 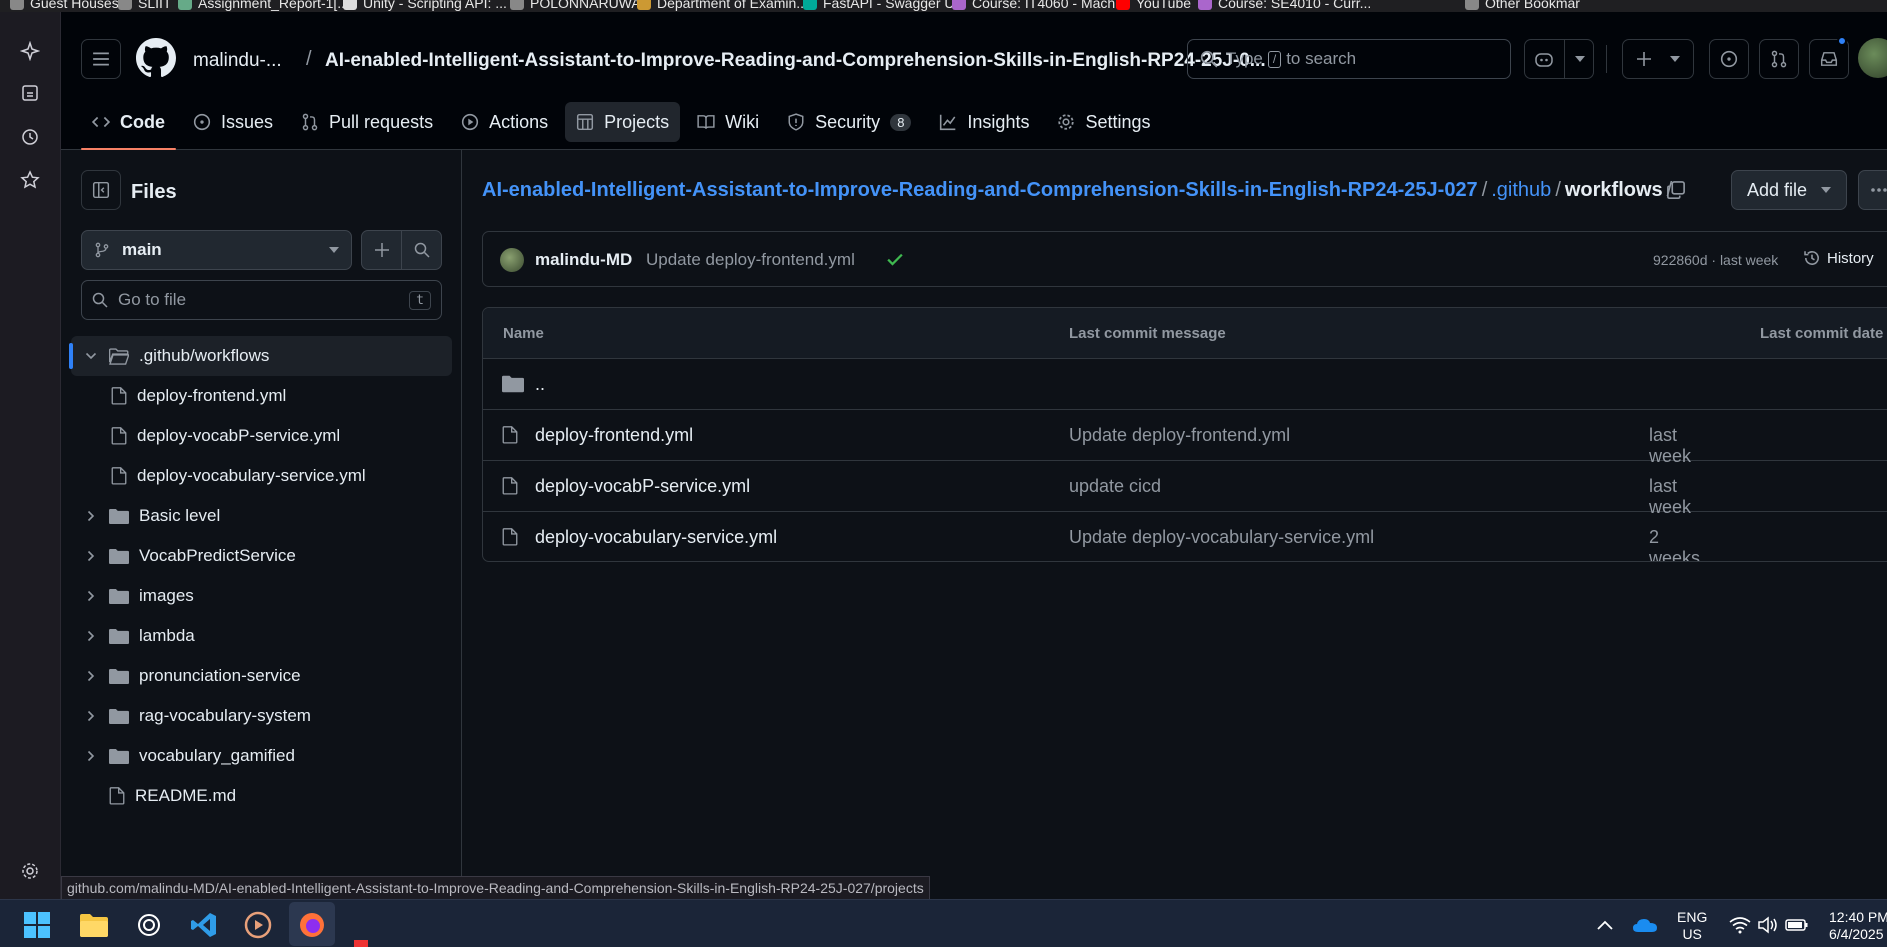 What do you see at coordinates (91, 356) in the screenshot?
I see `chevron-down-icon` at bounding box center [91, 356].